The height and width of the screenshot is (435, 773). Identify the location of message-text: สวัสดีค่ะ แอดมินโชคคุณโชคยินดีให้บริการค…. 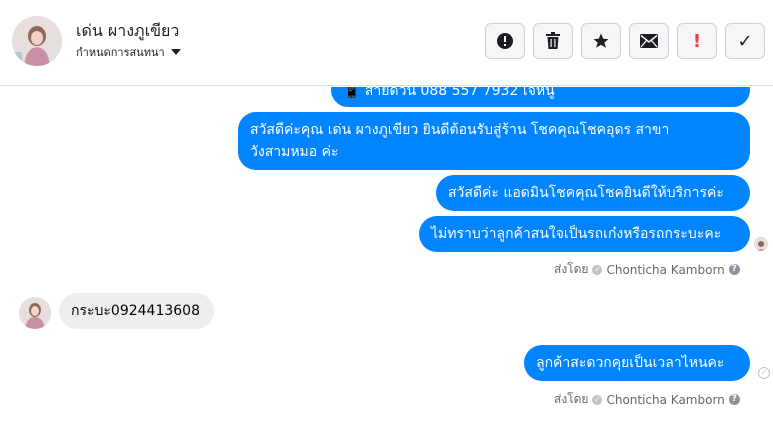
(586, 193).